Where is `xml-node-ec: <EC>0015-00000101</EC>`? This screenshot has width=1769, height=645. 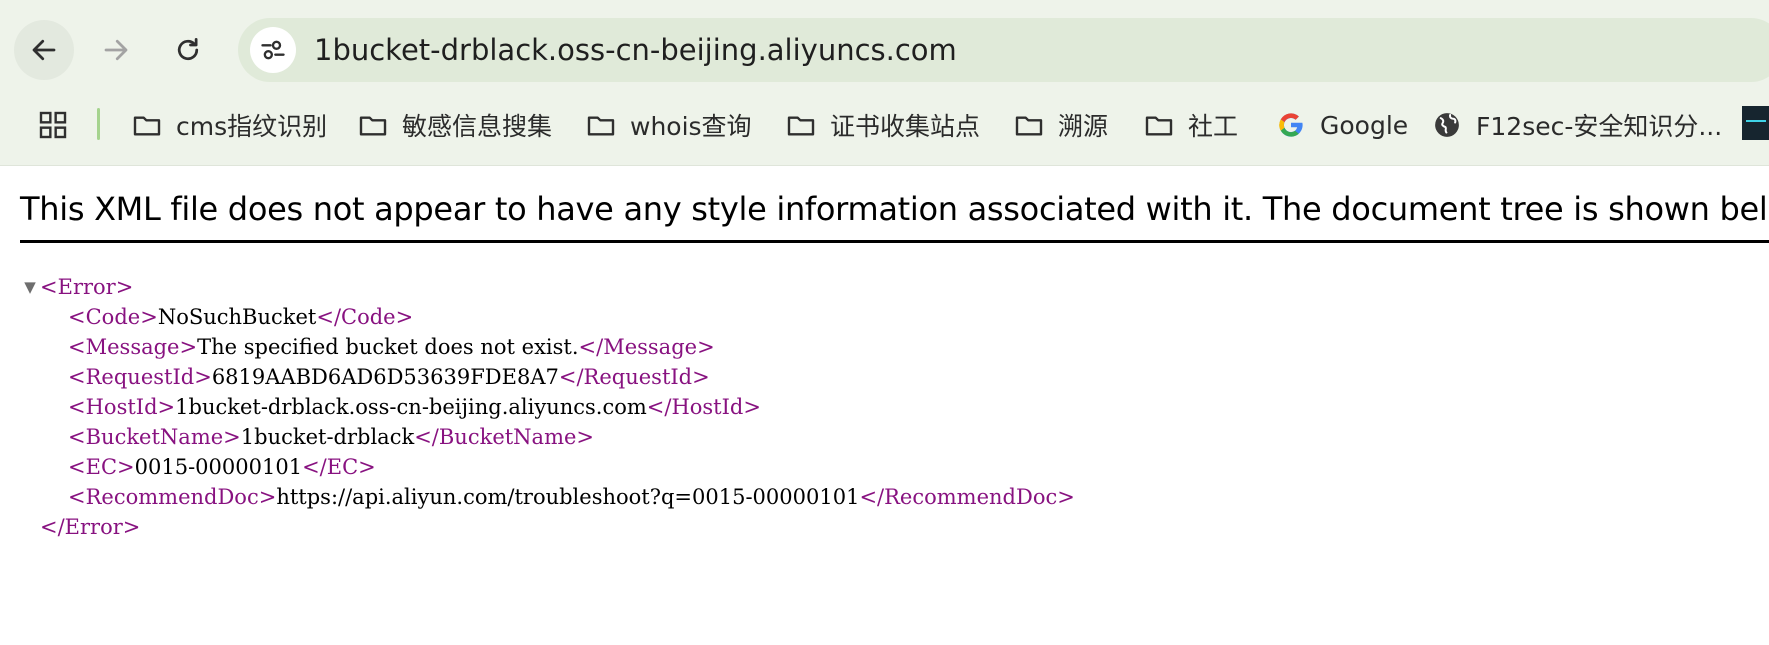 xml-node-ec: <EC>0015-00000101</EC> is located at coordinates (222, 467).